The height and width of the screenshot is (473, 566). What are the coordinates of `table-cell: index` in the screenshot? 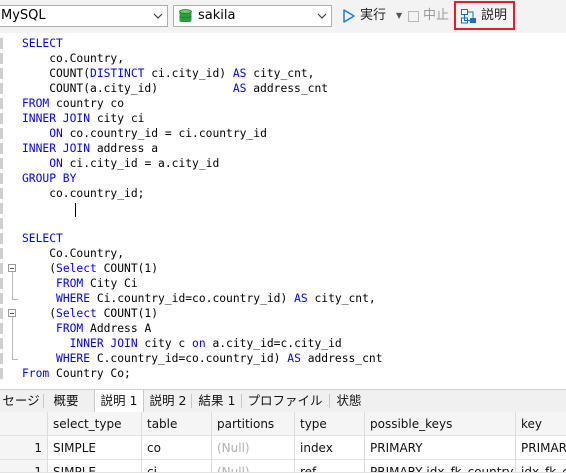 It's located at (330, 448).